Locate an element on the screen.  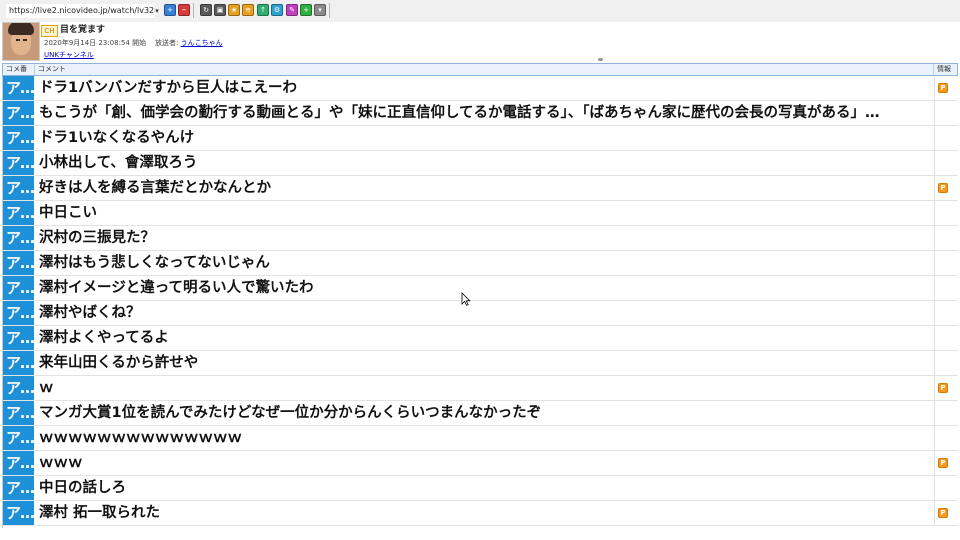
comment-row: ア… 沢村の三振見た？ is located at coordinates (480, 238).